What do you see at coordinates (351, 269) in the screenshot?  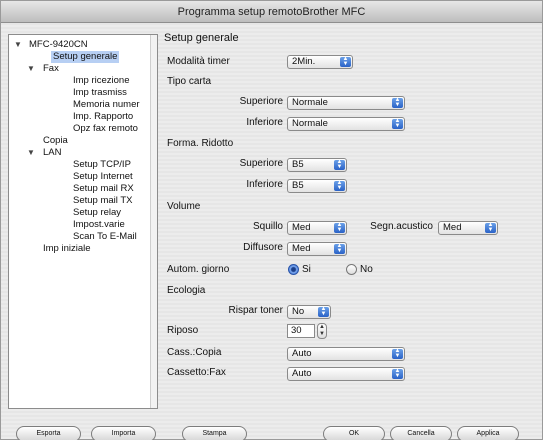 I see `auto-daylight-no-radio` at bounding box center [351, 269].